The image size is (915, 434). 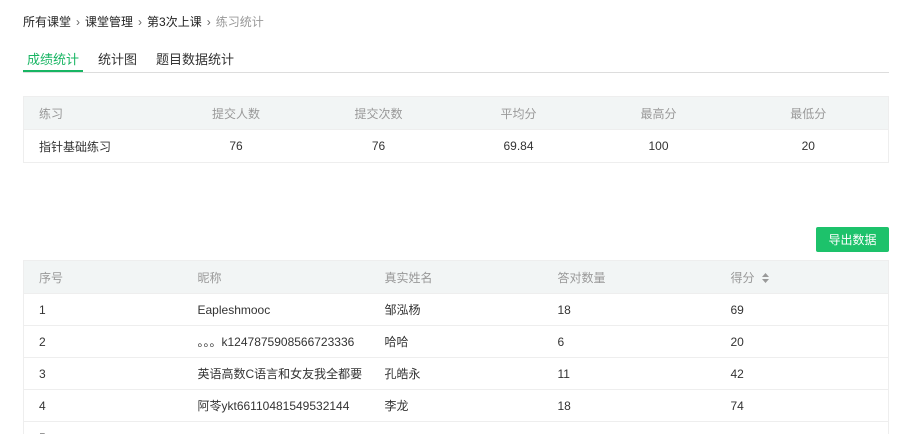 I want to click on cell-score: 20, so click(x=809, y=341).